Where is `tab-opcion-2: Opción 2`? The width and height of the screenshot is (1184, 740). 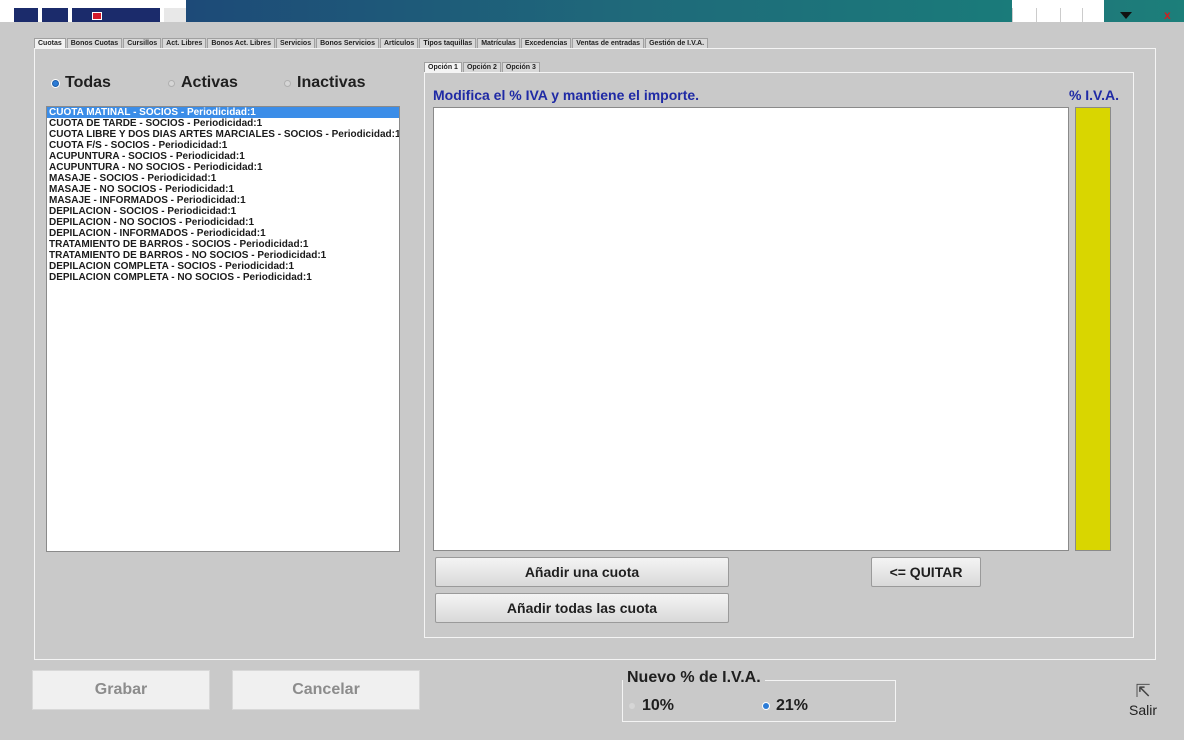
tab-opcion-2: Opción 2 is located at coordinates (481, 67).